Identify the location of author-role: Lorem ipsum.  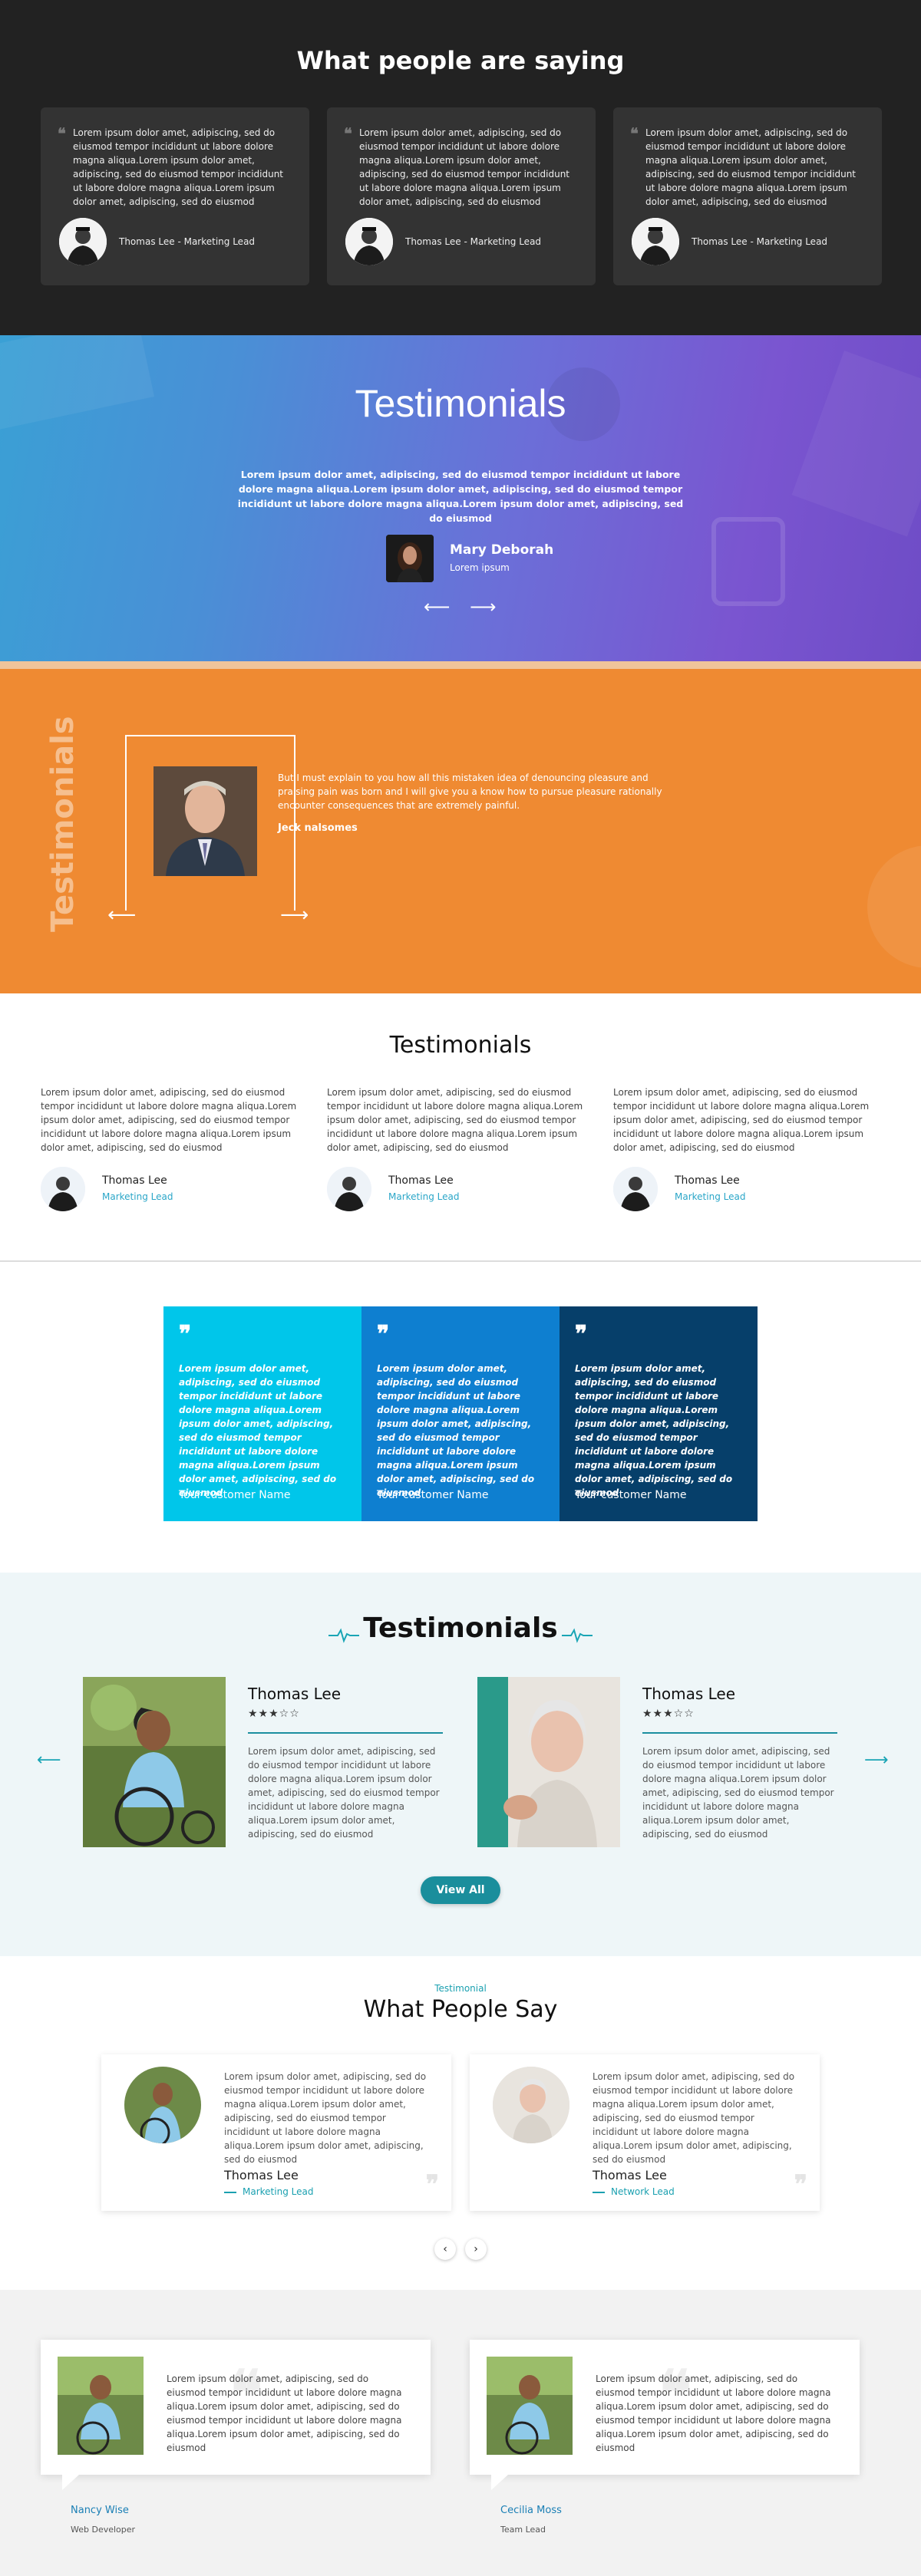
(480, 567).